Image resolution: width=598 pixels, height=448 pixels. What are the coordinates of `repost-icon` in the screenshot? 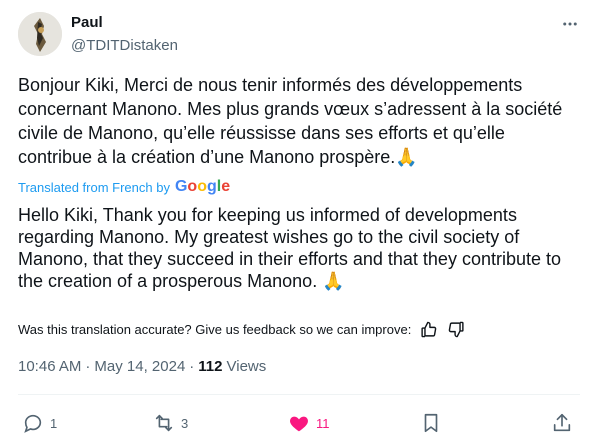 It's located at (164, 423).